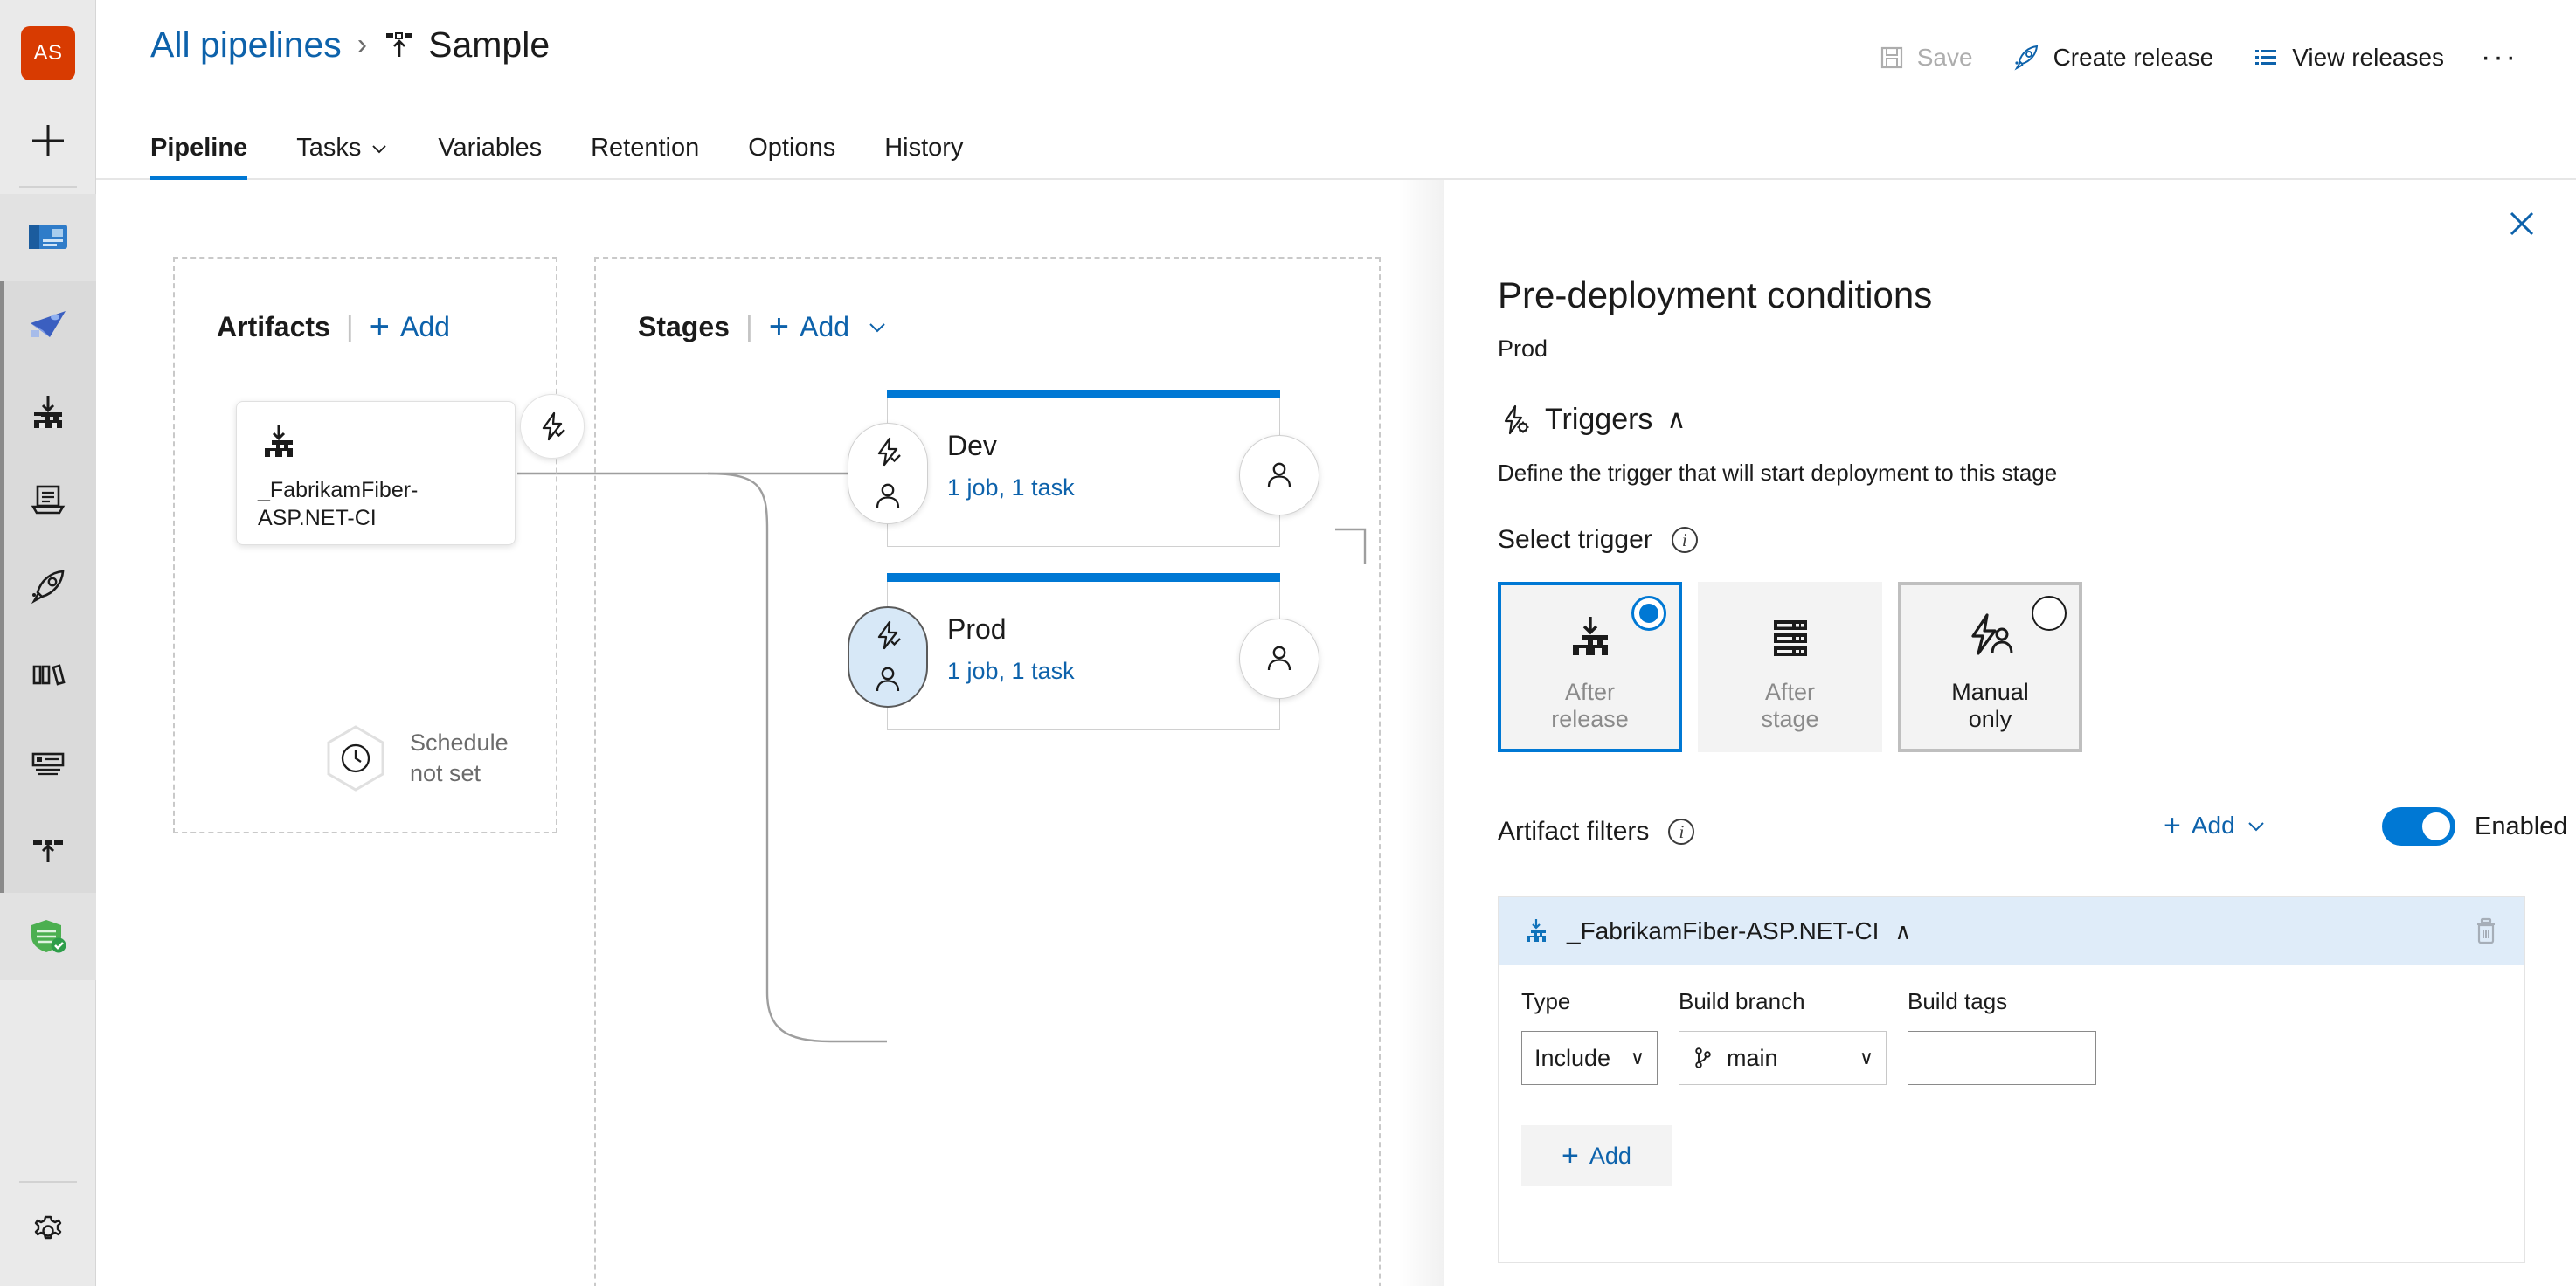  What do you see at coordinates (923, 156) in the screenshot?
I see `tab-history: History` at bounding box center [923, 156].